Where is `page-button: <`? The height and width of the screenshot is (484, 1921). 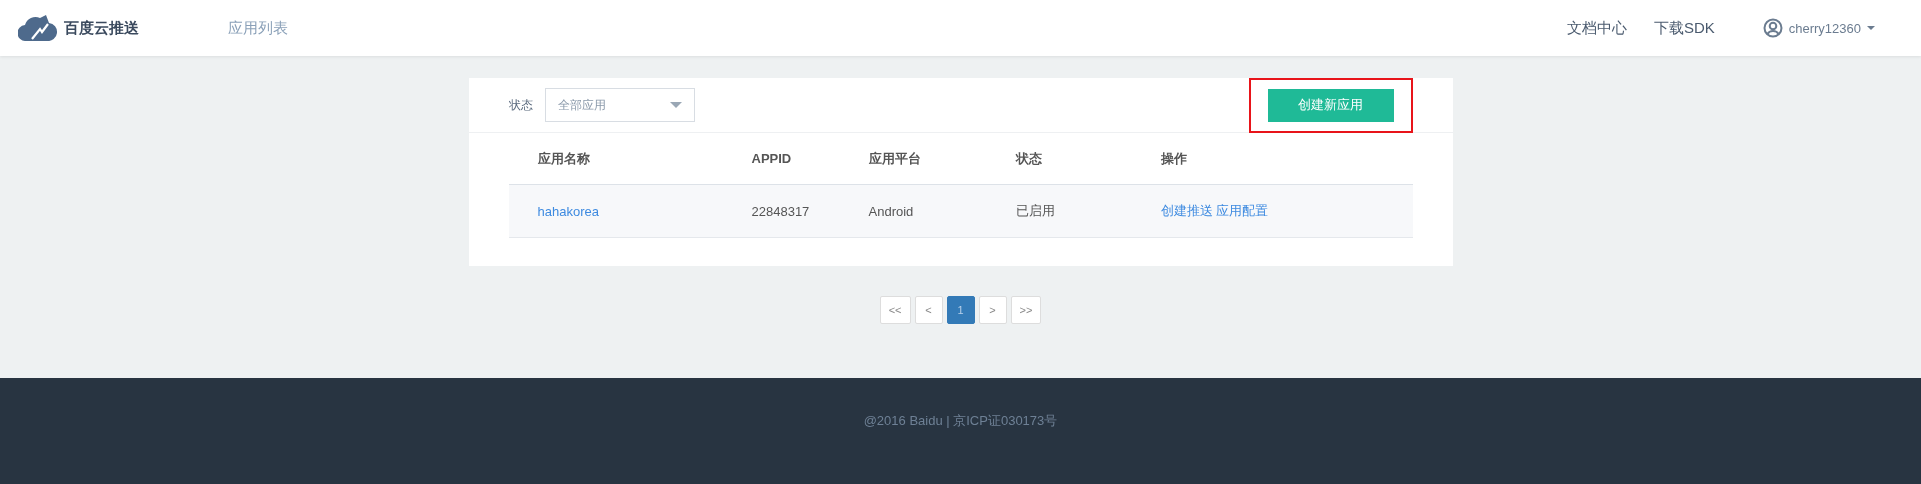
page-button: < is located at coordinates (928, 310).